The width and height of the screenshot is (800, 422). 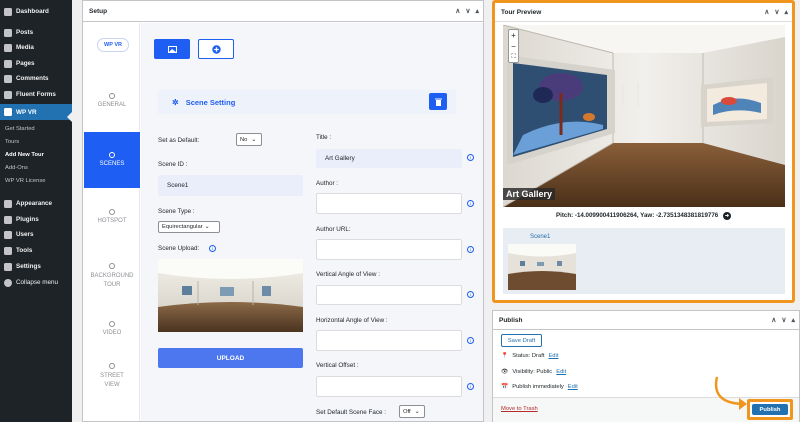 I want to click on plugins-icon, so click(x=8, y=219).